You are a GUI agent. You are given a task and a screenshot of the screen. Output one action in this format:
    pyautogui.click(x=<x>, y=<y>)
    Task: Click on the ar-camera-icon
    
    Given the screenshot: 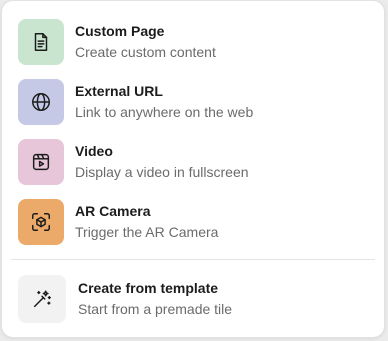 What is the action you would take?
    pyautogui.click(x=41, y=222)
    